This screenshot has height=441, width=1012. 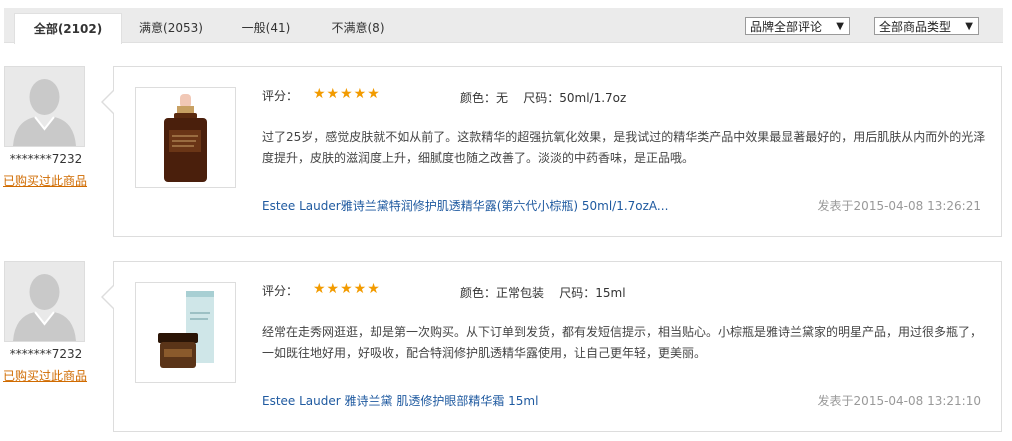 I want to click on brand-review-select-value: 品牌全部评论, so click(x=786, y=27).